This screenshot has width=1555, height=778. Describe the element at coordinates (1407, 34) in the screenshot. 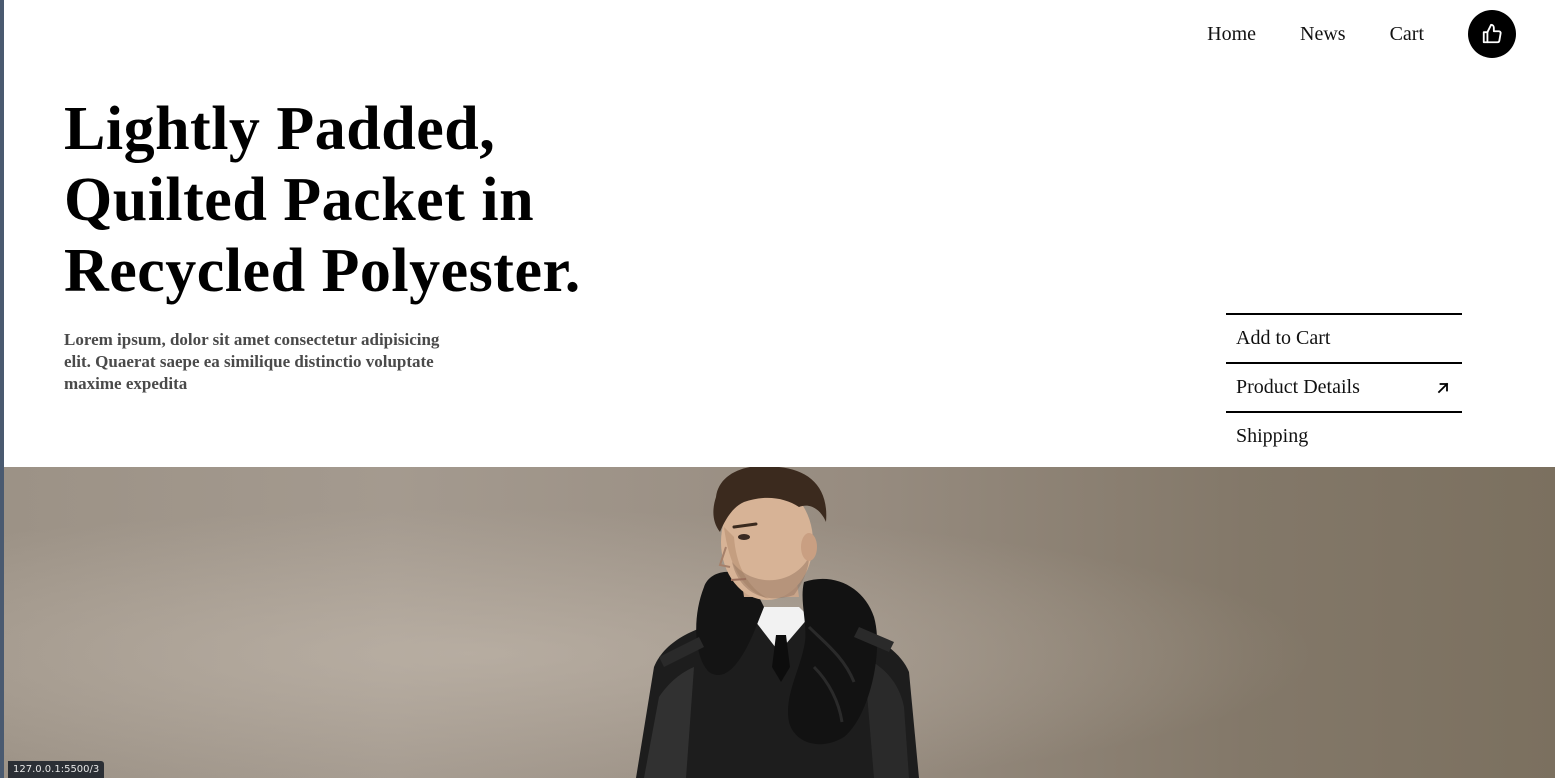

I see `nav-cart-link: Cart` at that location.